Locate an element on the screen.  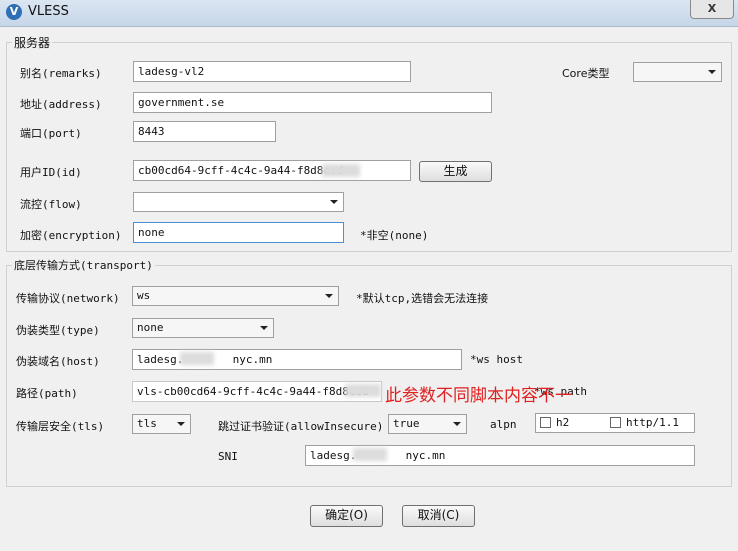
encryption-hint: *非空(none) is located at coordinates (394, 235).